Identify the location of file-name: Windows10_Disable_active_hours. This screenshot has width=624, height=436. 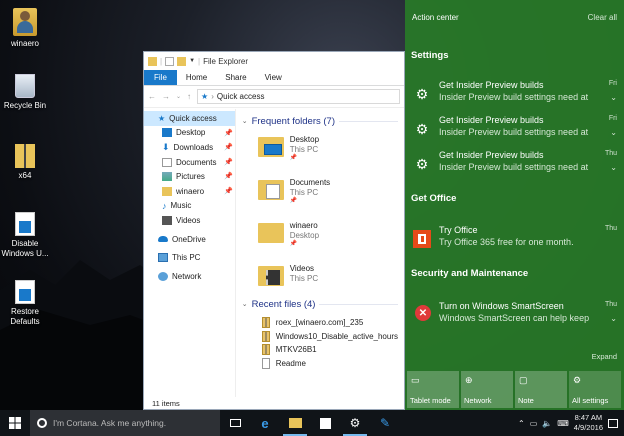
(336, 336).